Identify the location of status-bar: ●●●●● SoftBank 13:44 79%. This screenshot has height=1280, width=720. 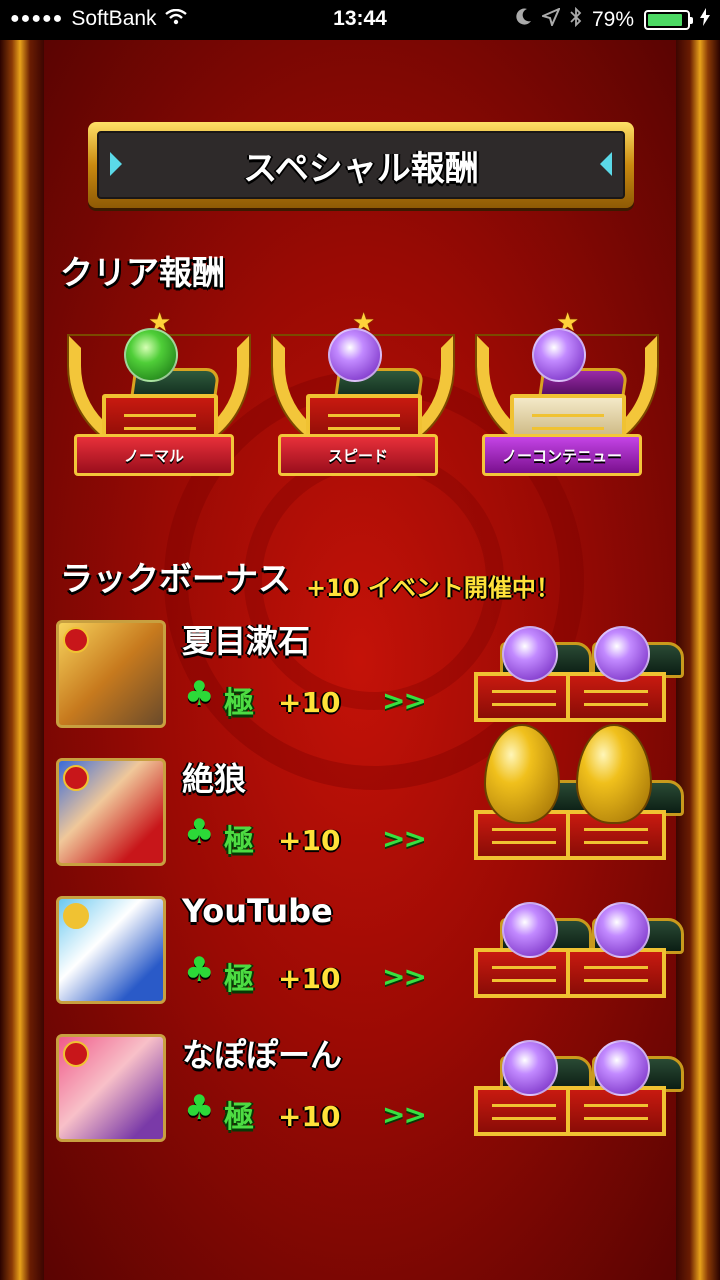
(360, 20).